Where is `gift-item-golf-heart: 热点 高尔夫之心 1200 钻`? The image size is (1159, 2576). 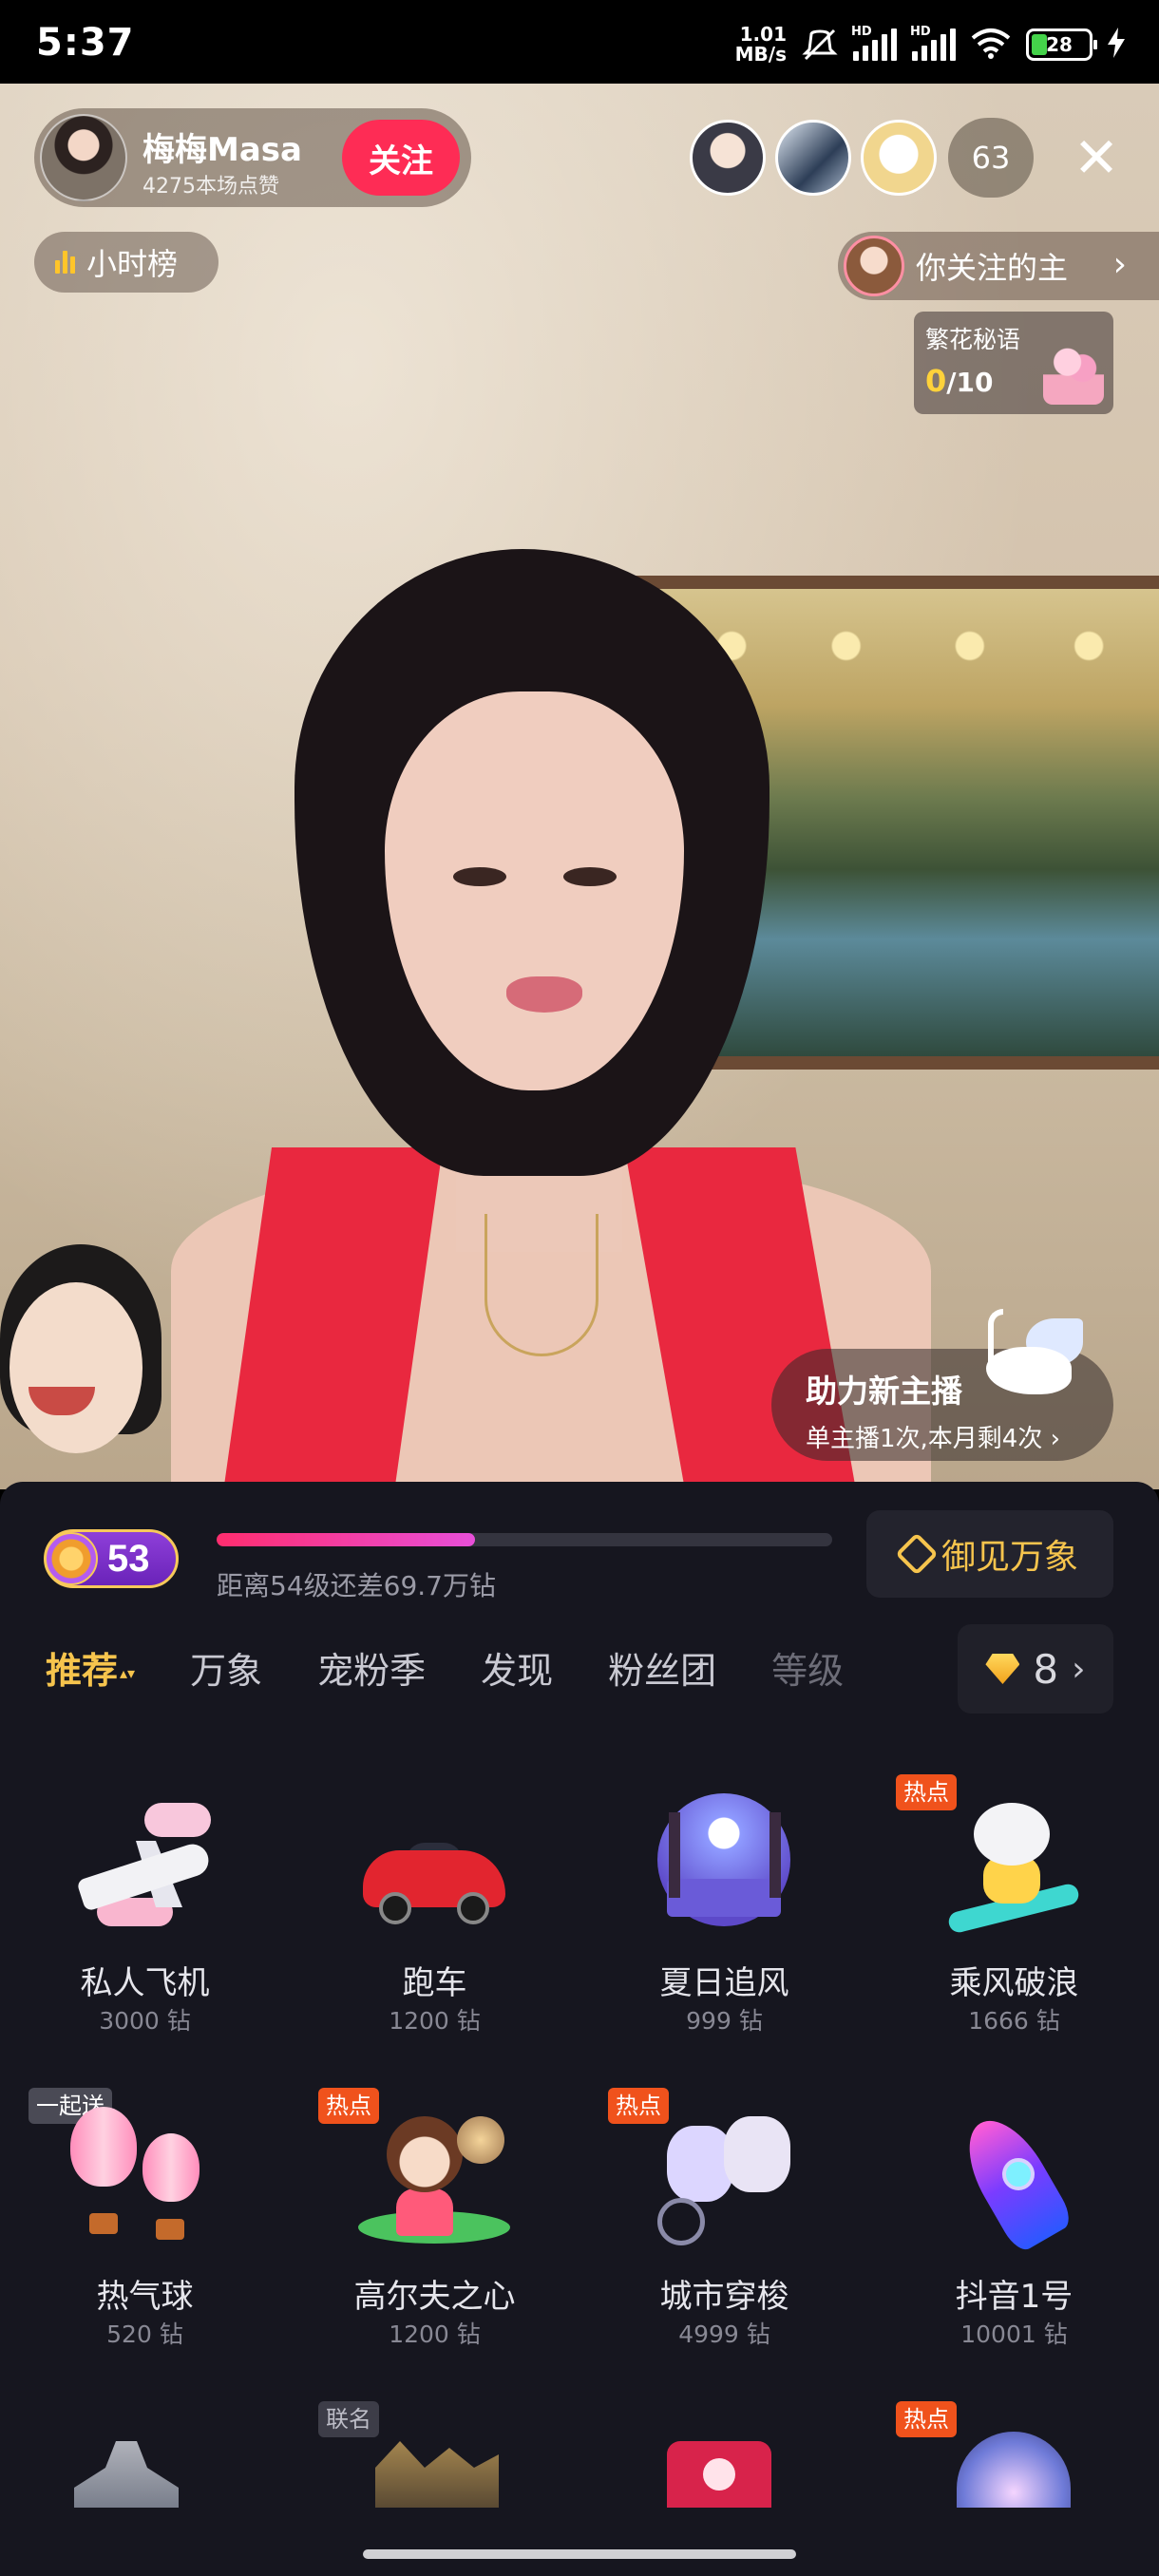
gift-item-golf-heart: 热点 高尔夫之心 1200 钻 is located at coordinates (435, 2222).